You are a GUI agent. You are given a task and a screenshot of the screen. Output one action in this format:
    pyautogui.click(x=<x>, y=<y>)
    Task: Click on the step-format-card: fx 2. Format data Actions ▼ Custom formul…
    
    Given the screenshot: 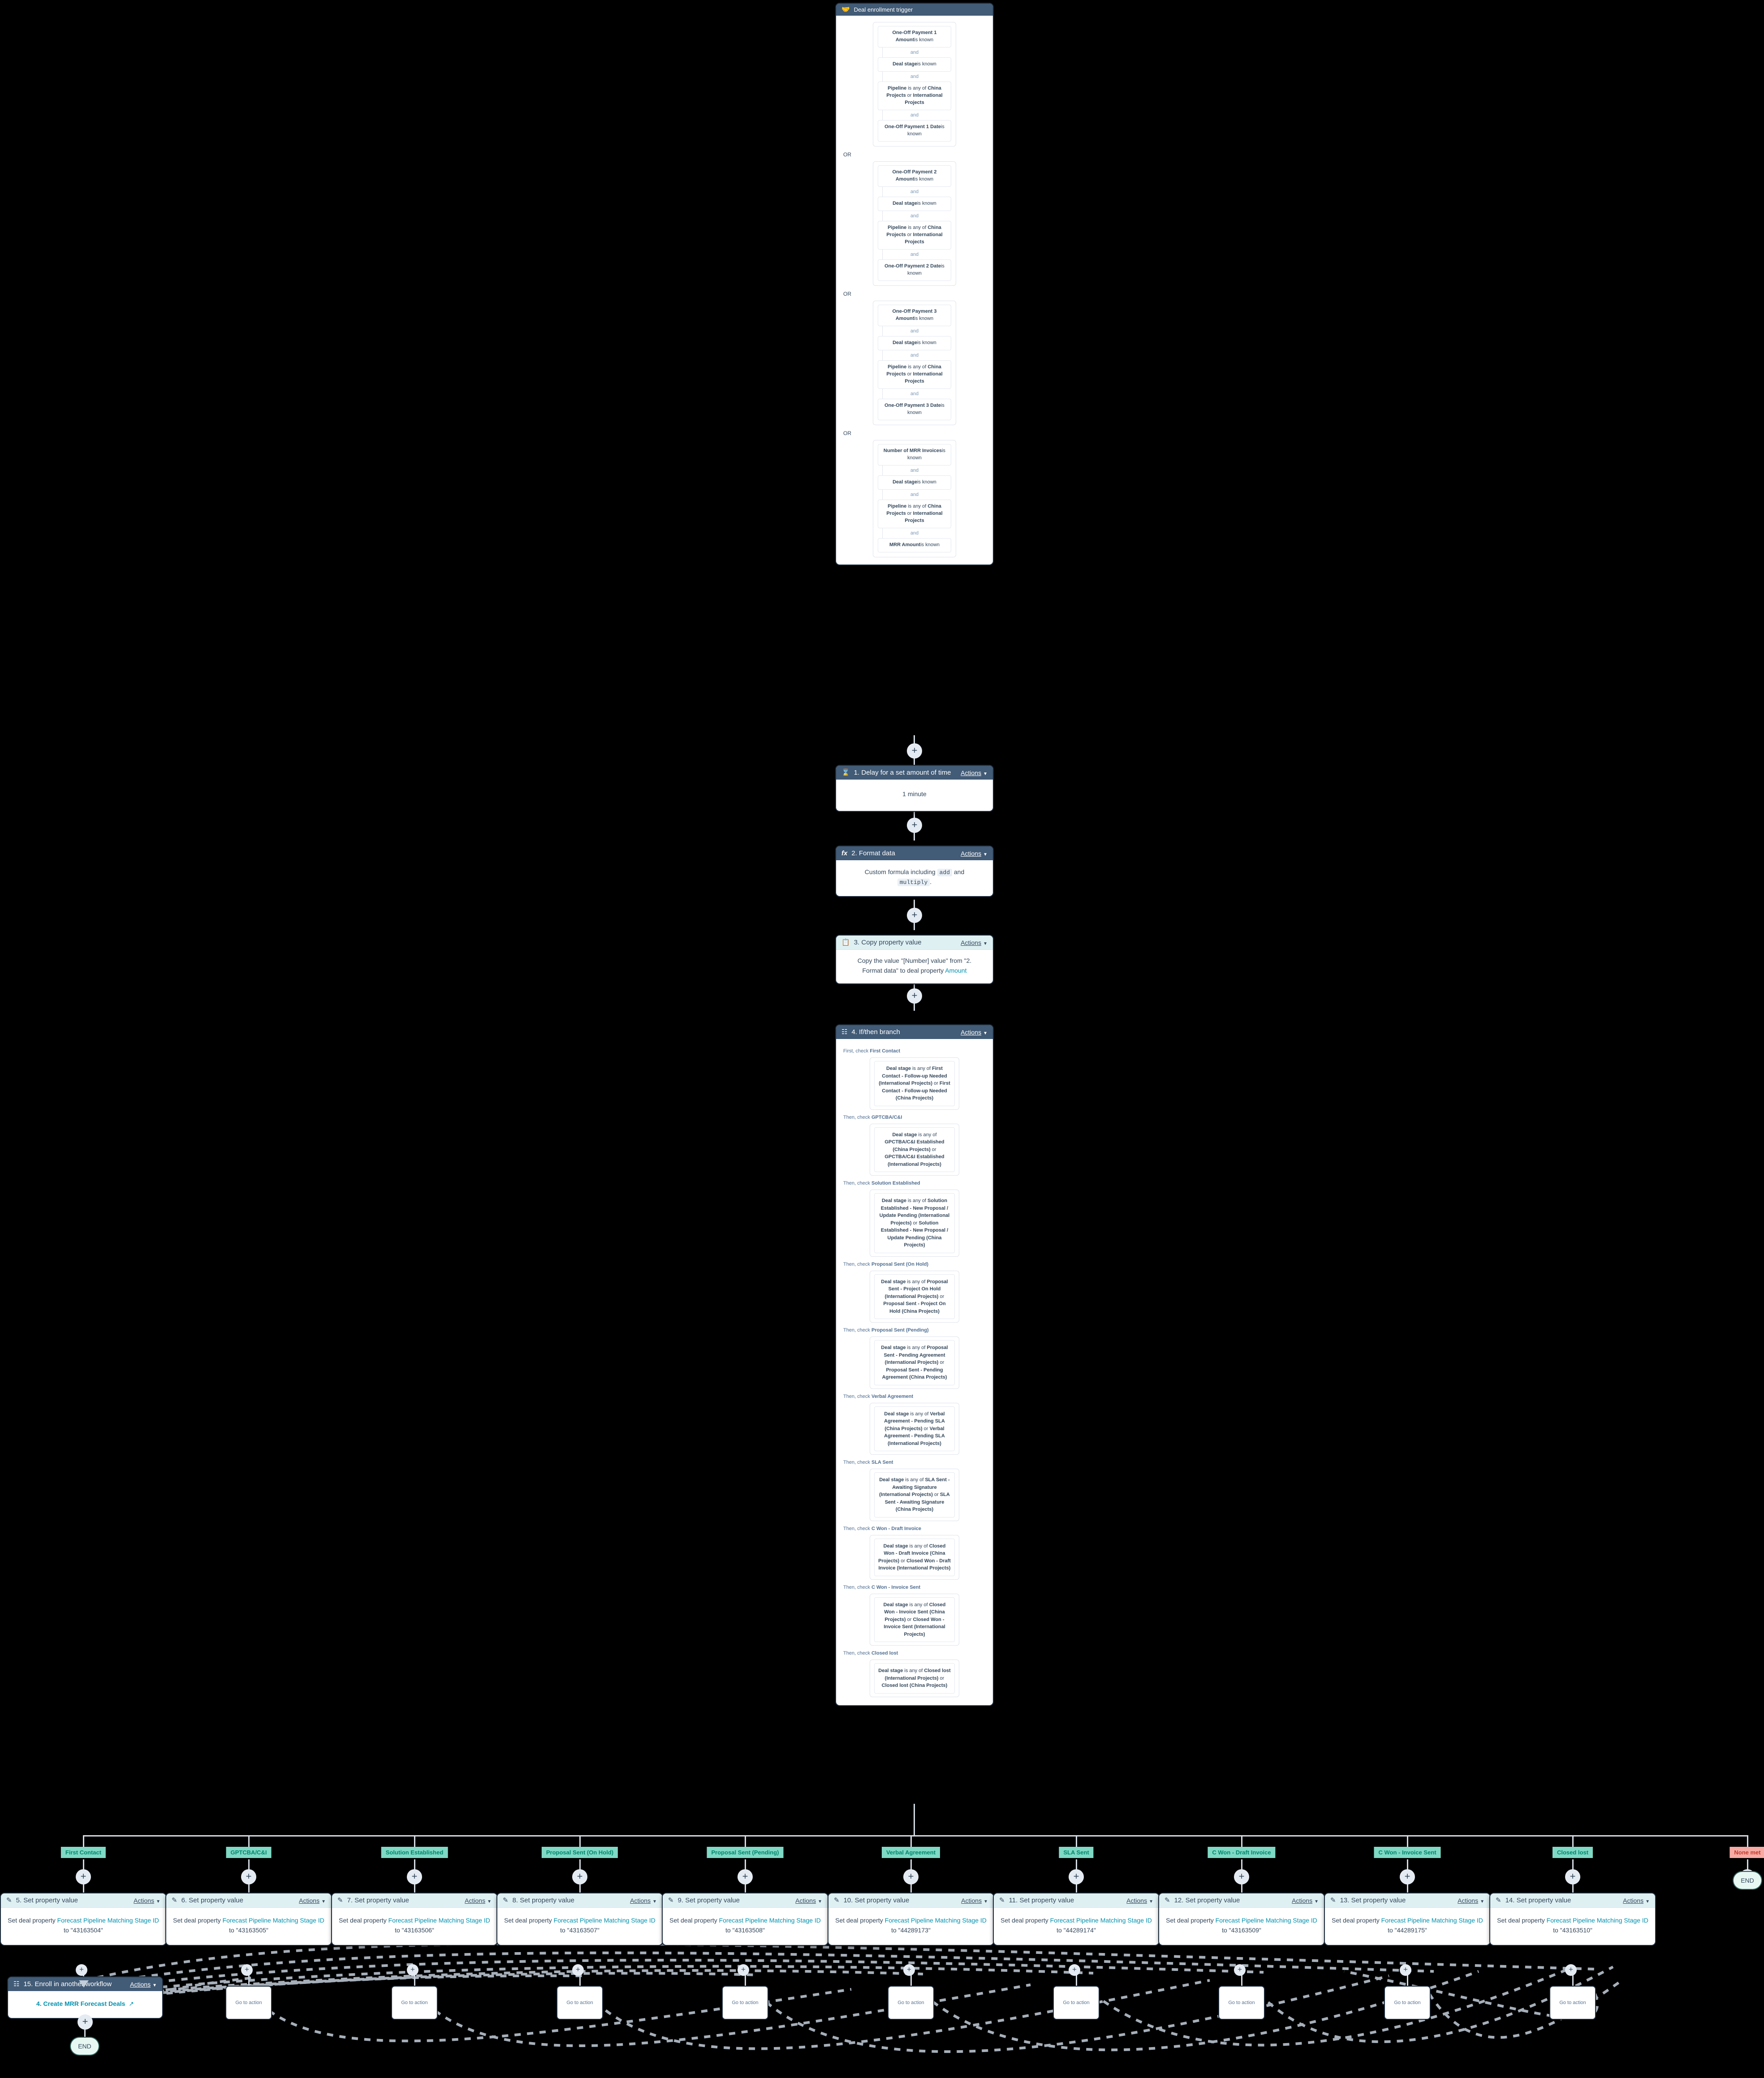 What is the action you would take?
    pyautogui.click(x=915, y=871)
    